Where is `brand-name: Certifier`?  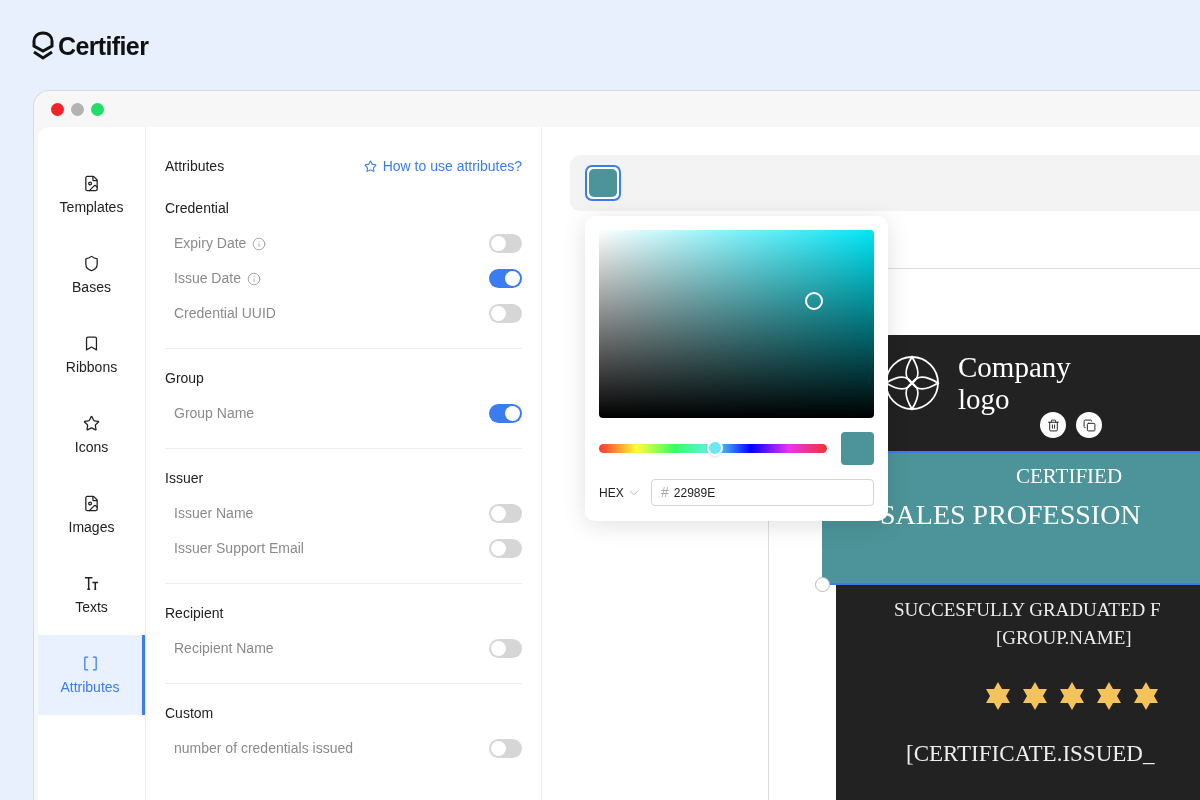 brand-name: Certifier is located at coordinates (103, 46).